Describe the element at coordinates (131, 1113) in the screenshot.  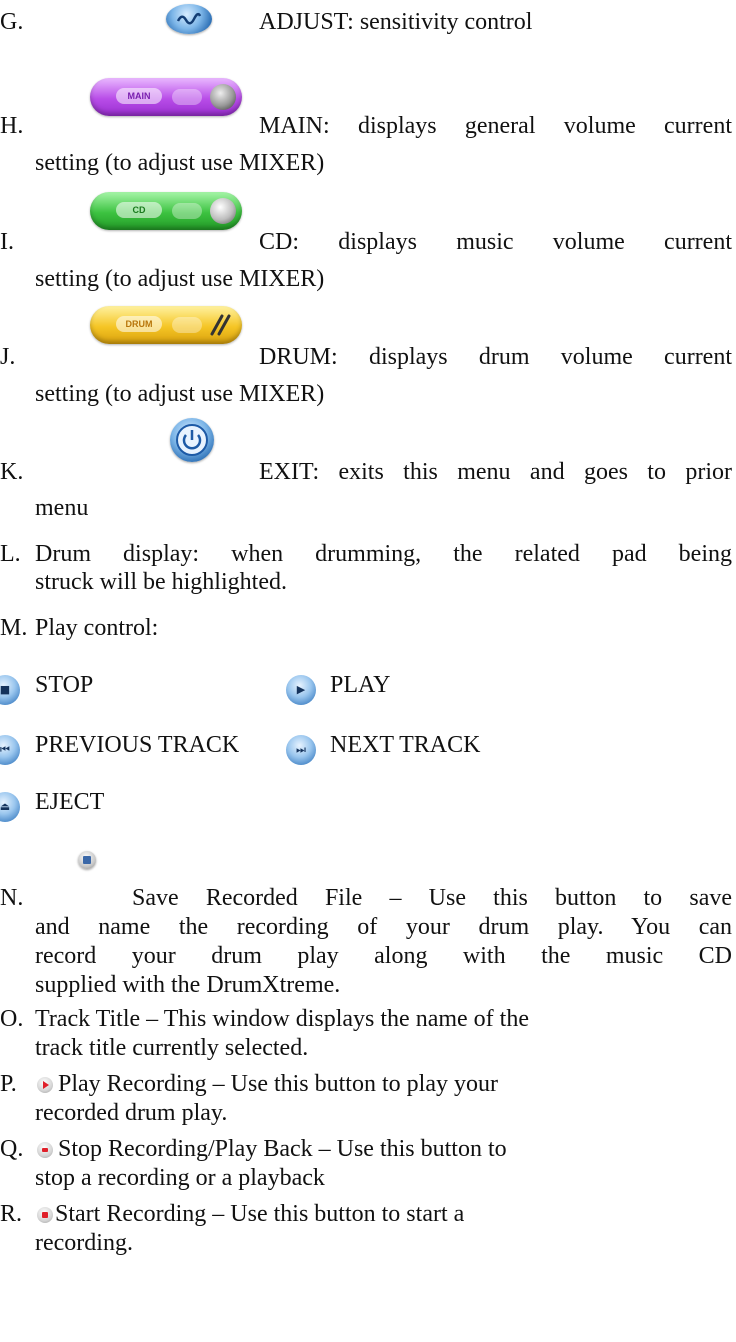
I see `play-recording-line2: recorded drum play.` at that location.